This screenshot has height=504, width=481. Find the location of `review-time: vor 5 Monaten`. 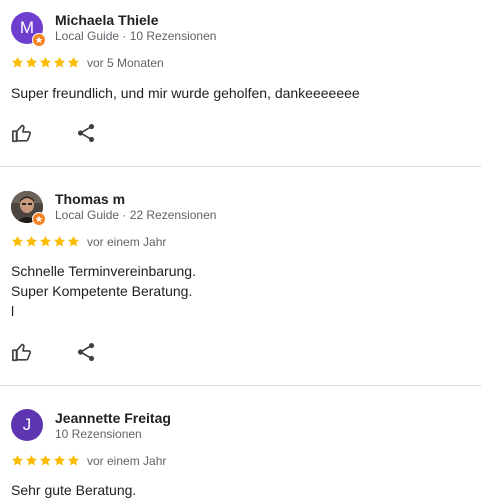

review-time: vor 5 Monaten is located at coordinates (125, 63).